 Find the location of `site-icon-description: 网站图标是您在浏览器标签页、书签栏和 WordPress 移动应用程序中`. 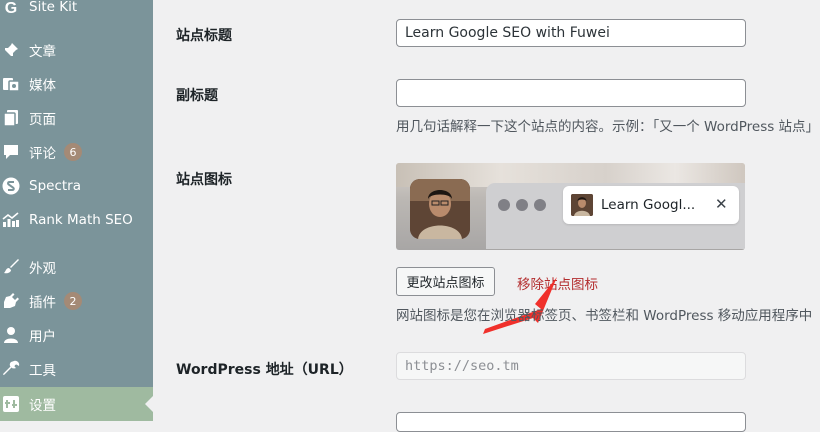

site-icon-description: 网站图标是您在浏览器标签页、书签栏和 WordPress 移动应用程序中 is located at coordinates (604, 316).